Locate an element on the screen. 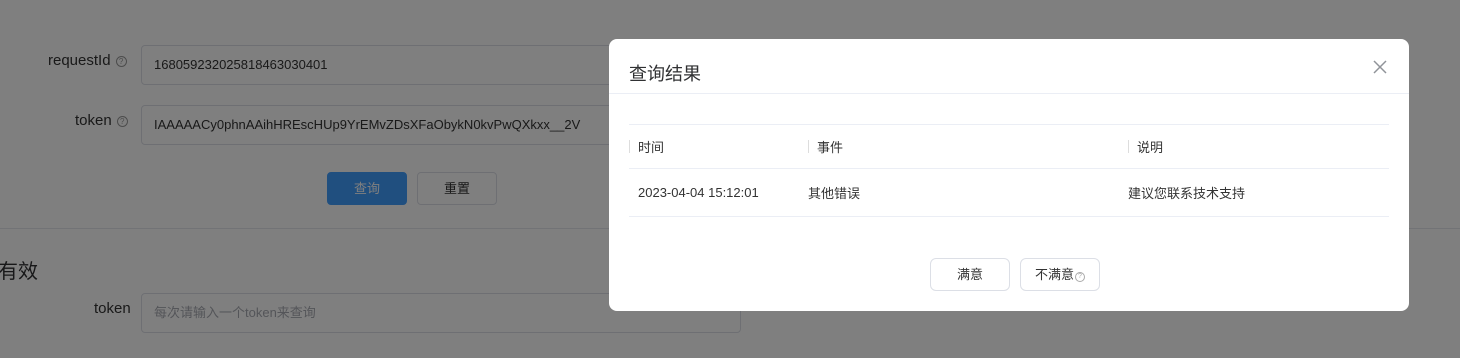 Image resolution: width=1460 pixels, height=358 pixels. dialog-title: 查询结果 is located at coordinates (665, 74).